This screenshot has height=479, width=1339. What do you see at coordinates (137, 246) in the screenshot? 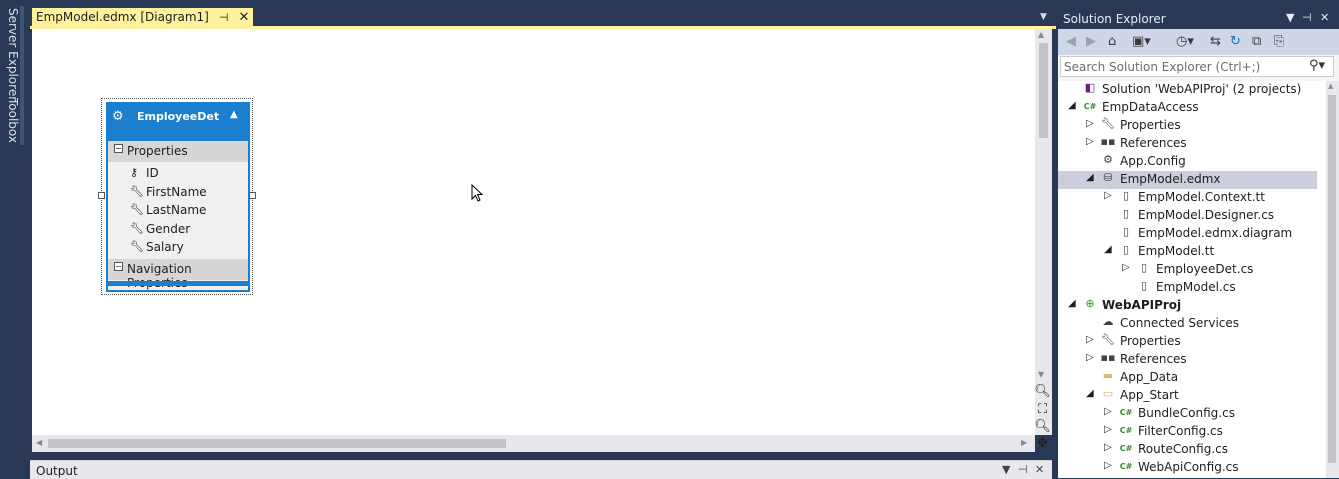
I see `wrench-icon: 🔧︎` at bounding box center [137, 246].